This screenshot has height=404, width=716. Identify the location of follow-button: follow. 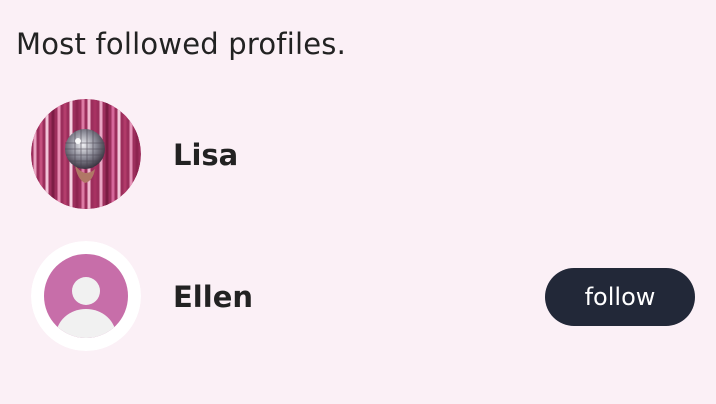
(620, 297).